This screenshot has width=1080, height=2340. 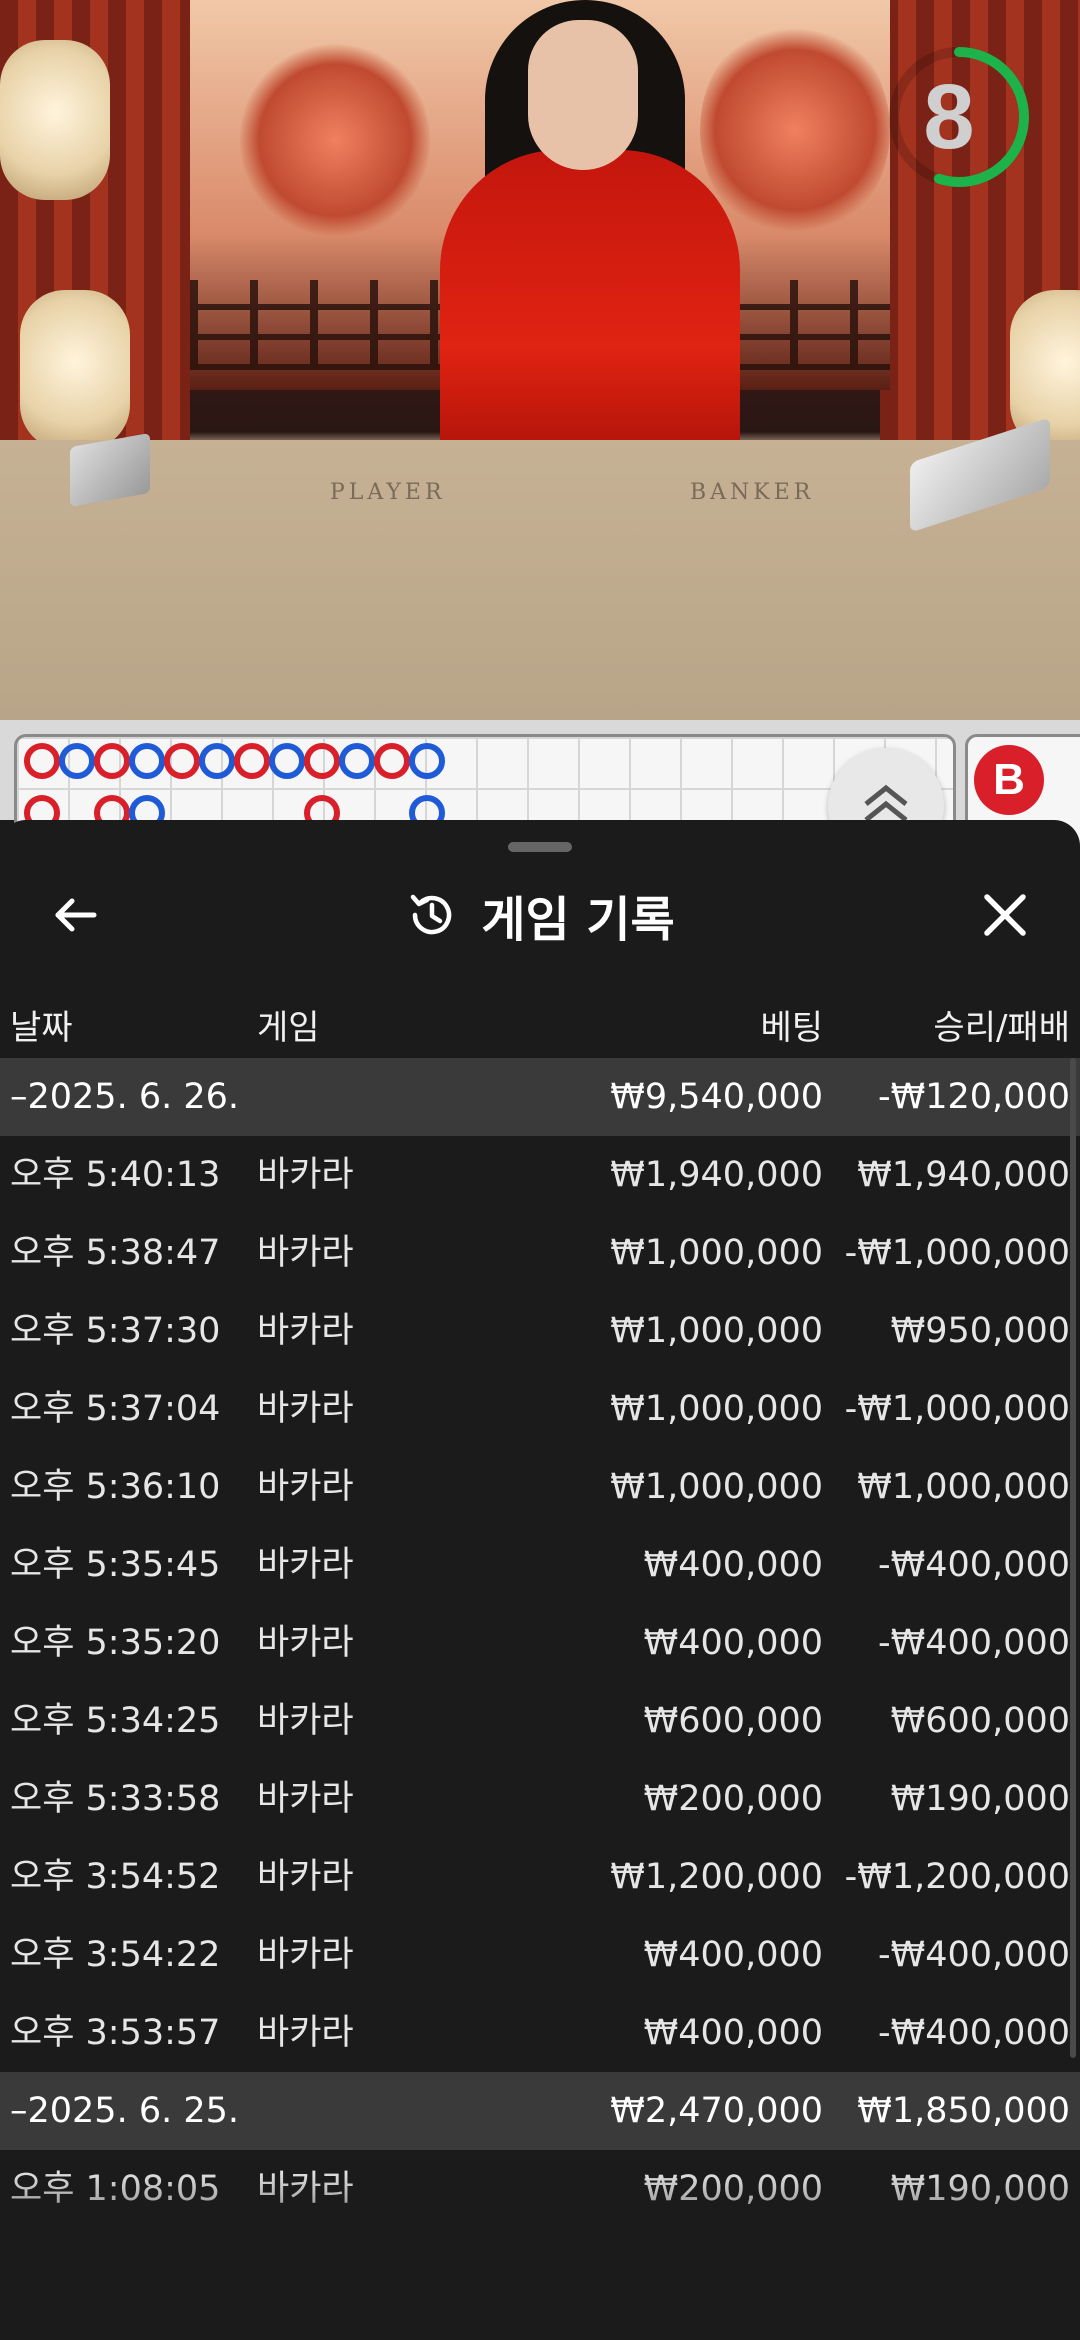 What do you see at coordinates (115, 1721) in the screenshot?
I see `row-time: 오후 5:34:25` at bounding box center [115, 1721].